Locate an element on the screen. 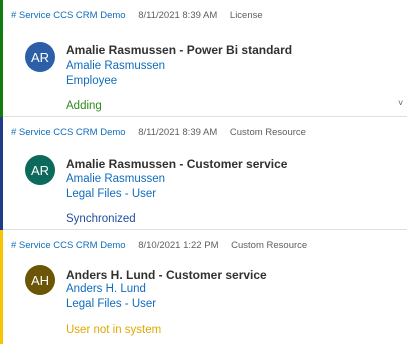  card-type: License is located at coordinates (246, 15).